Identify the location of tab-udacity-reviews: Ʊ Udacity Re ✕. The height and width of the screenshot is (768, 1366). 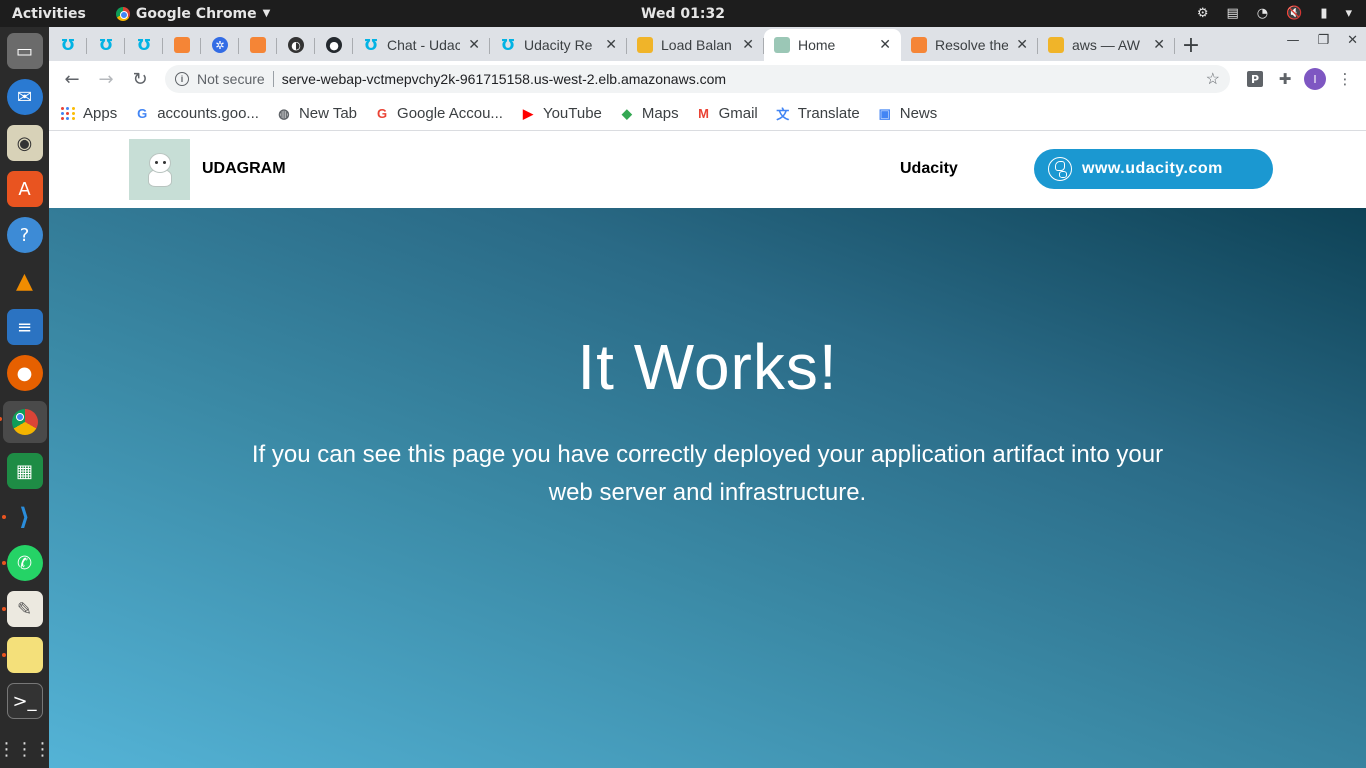
(558, 45).